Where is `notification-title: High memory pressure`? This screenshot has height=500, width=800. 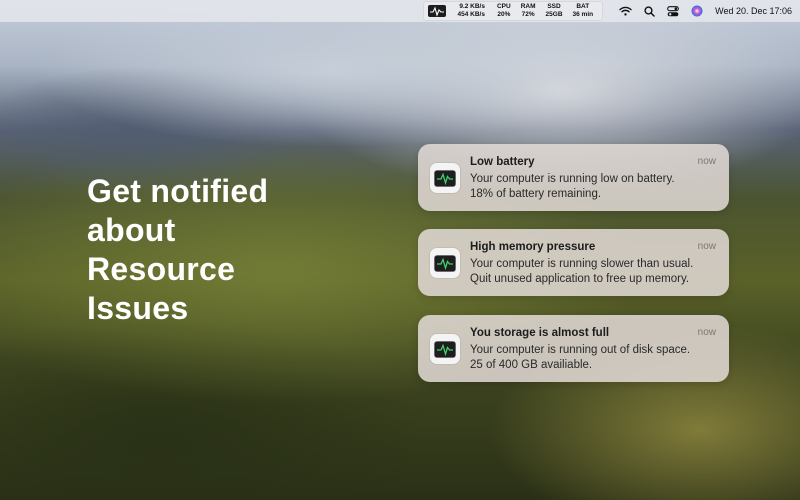
notification-title: High memory pressure is located at coordinates (533, 247).